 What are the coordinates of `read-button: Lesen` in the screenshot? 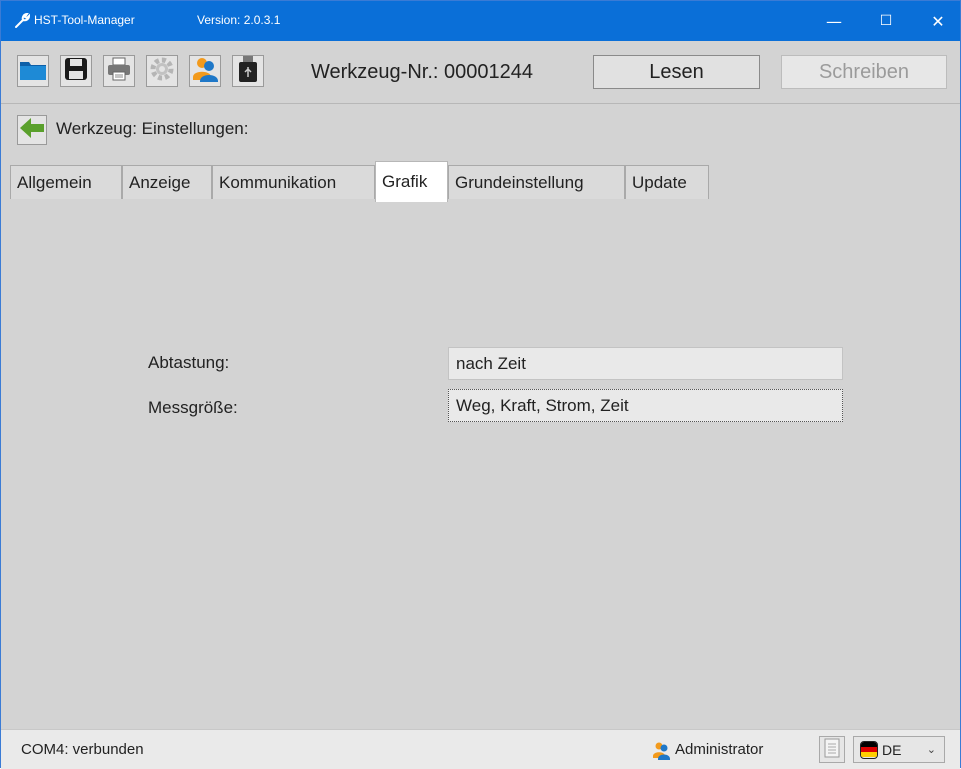 It's located at (676, 72).